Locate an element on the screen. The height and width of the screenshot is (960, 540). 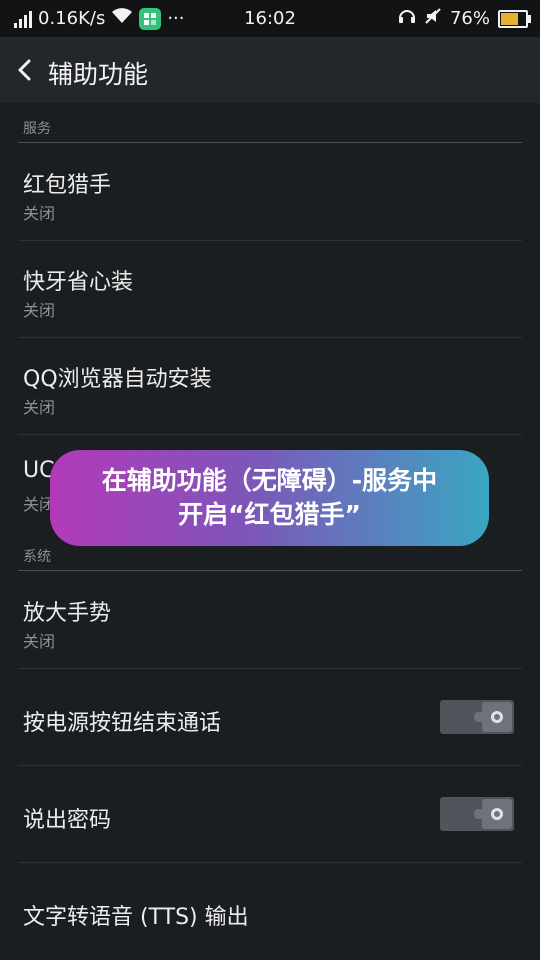
list-item-title: QQ浏览器自动安装 is located at coordinates (117, 379).